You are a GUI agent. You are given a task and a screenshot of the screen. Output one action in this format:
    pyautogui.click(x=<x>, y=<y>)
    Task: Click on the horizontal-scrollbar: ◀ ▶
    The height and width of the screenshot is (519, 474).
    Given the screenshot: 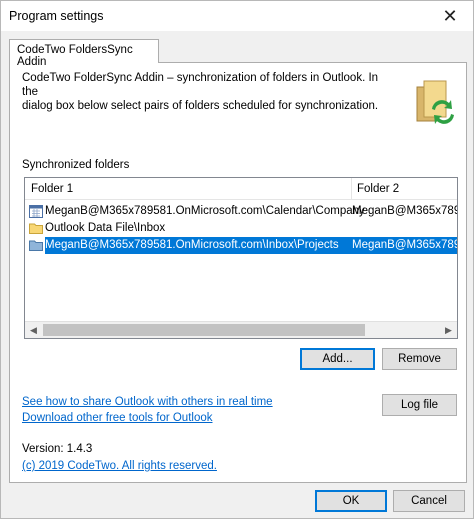 What is the action you would take?
    pyautogui.click(x=241, y=329)
    